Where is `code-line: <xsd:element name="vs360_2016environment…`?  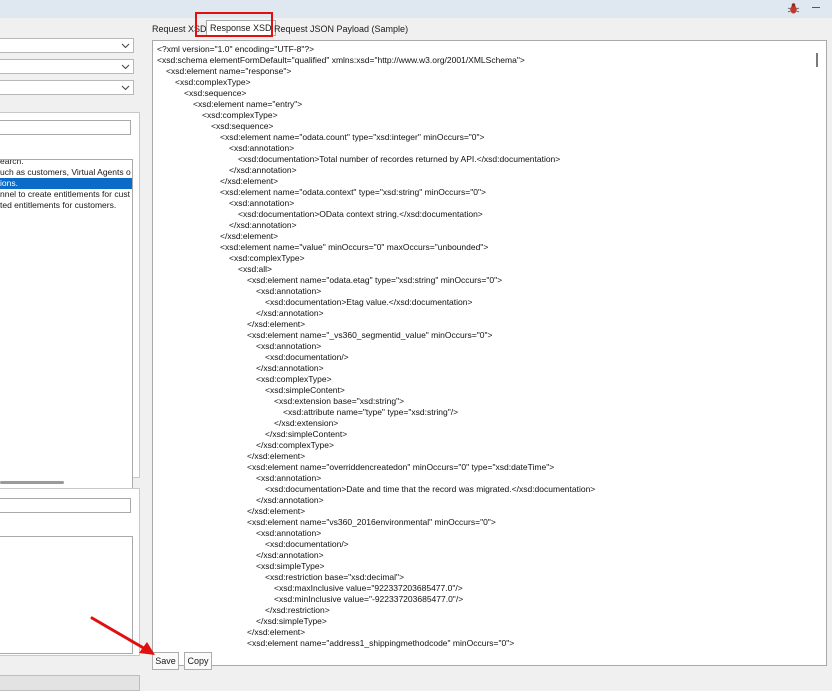
code-line: <xsd:element name="vs360_2016environment… is located at coordinates (371, 522).